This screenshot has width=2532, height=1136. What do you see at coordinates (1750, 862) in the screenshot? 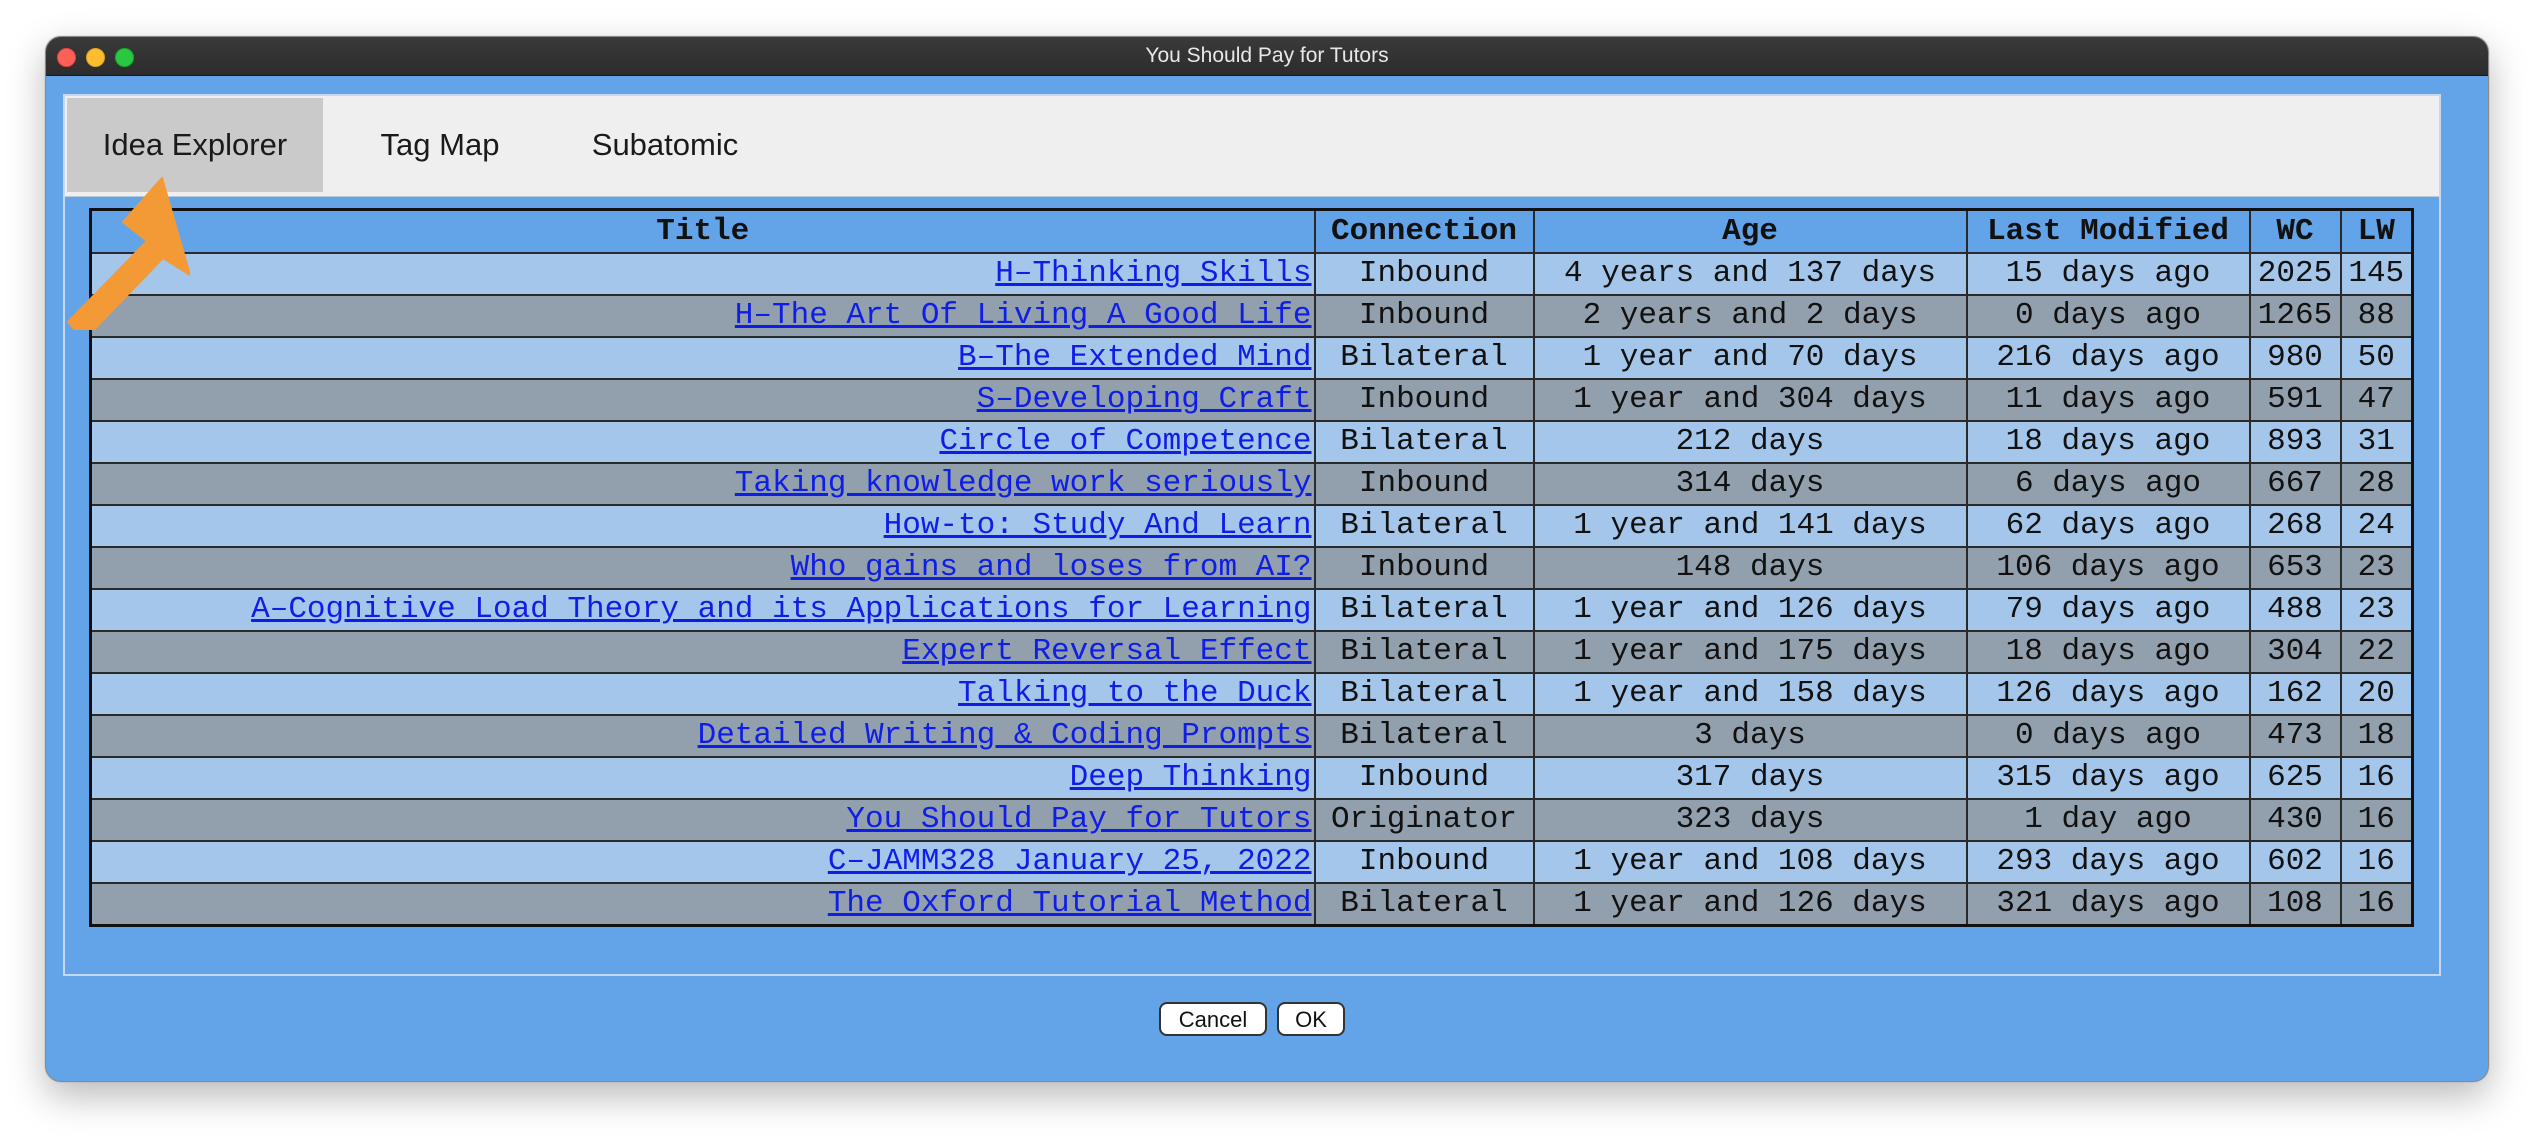
I see `age-cell: 1 year and 108 days` at bounding box center [1750, 862].